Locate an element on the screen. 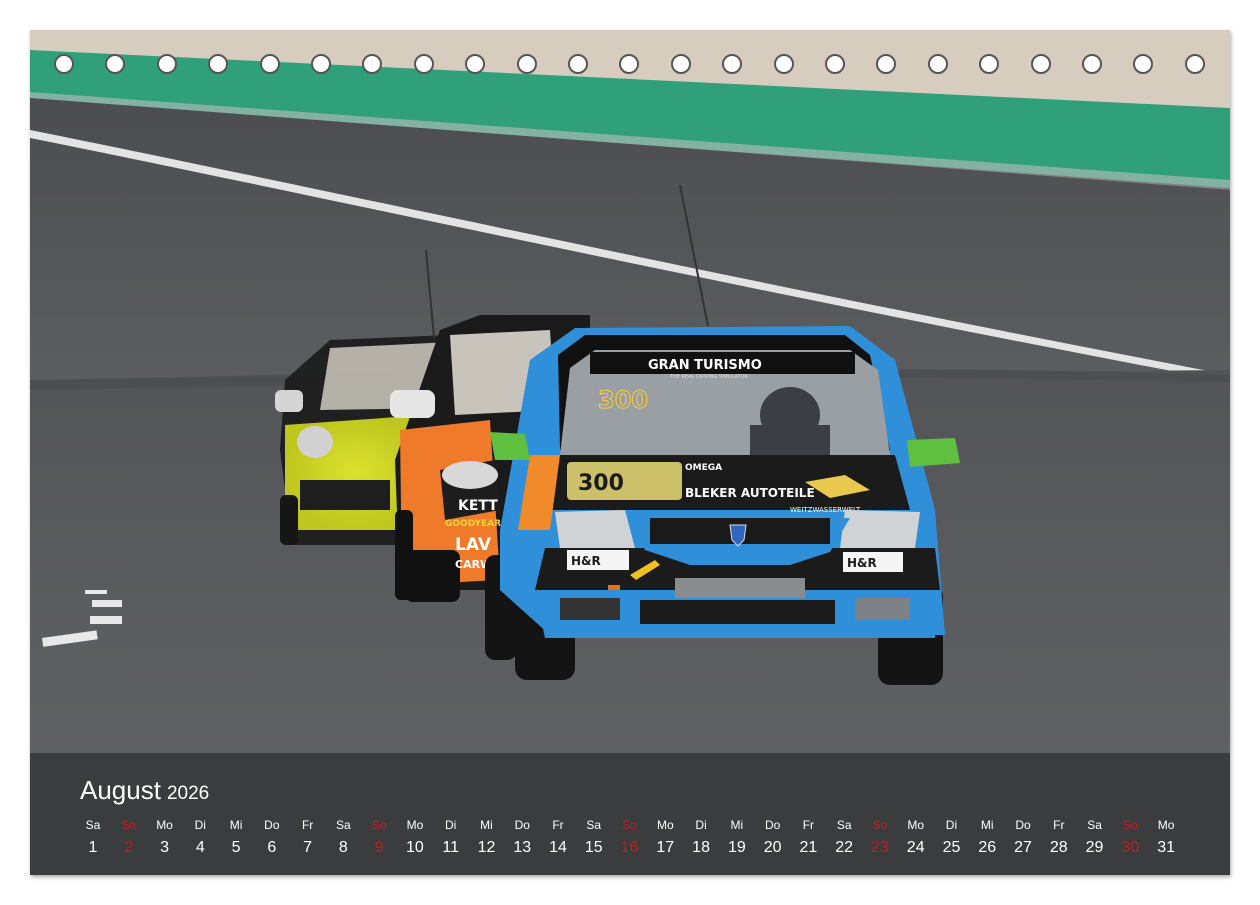 This screenshot has width=1260, height=905. day-number: 1 is located at coordinates (93, 847).